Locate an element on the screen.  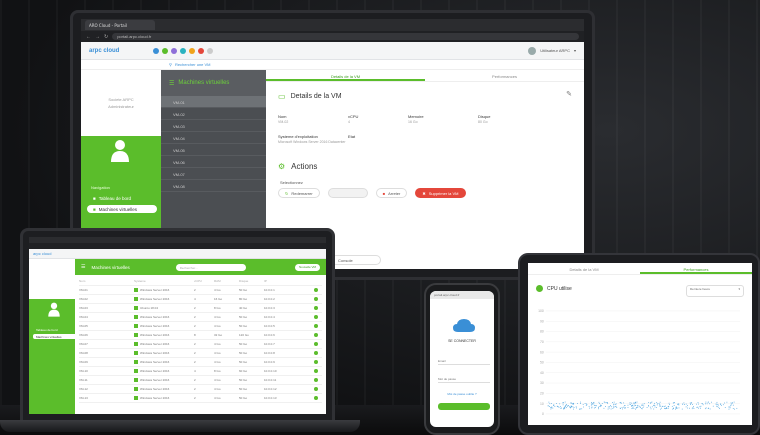
os-icon is located at coordinates (136, 335).